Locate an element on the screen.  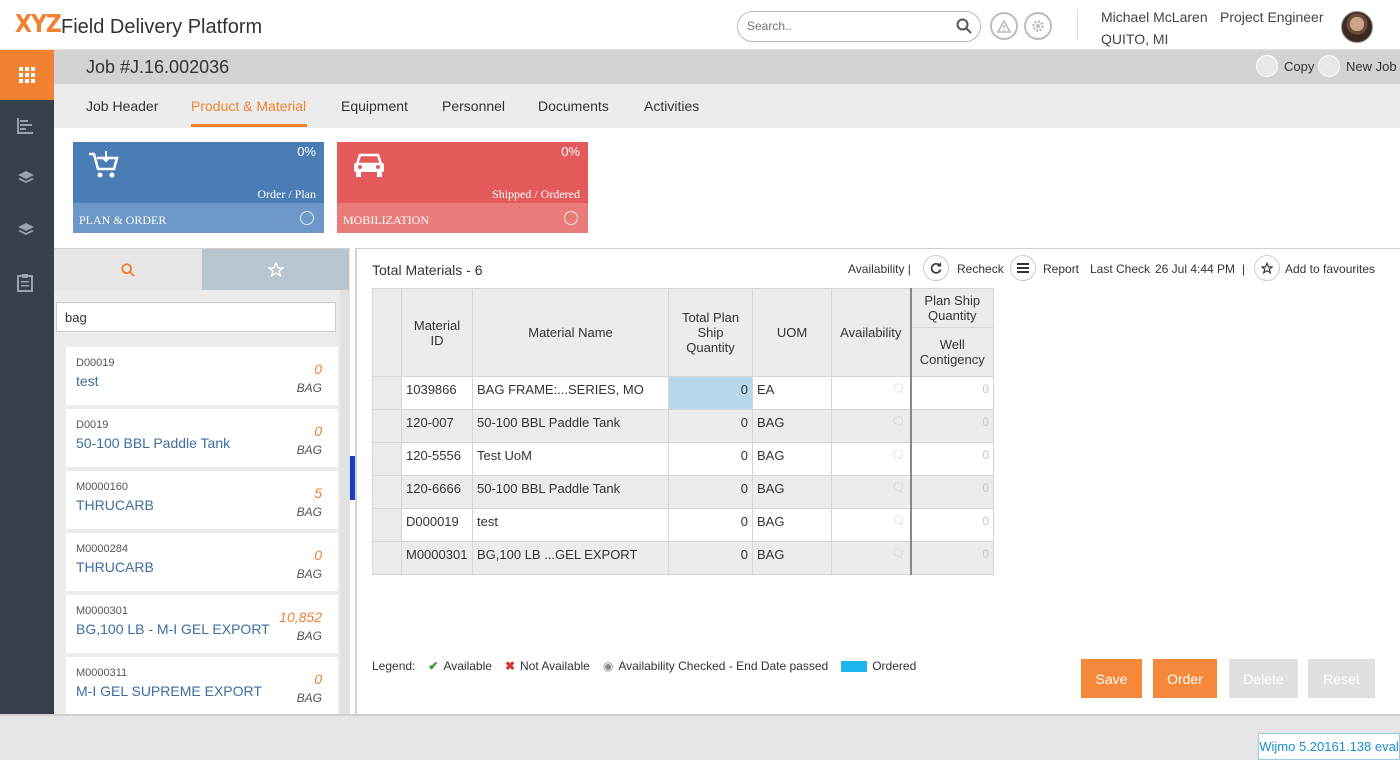
tab-activities: Activities is located at coordinates (671, 106).